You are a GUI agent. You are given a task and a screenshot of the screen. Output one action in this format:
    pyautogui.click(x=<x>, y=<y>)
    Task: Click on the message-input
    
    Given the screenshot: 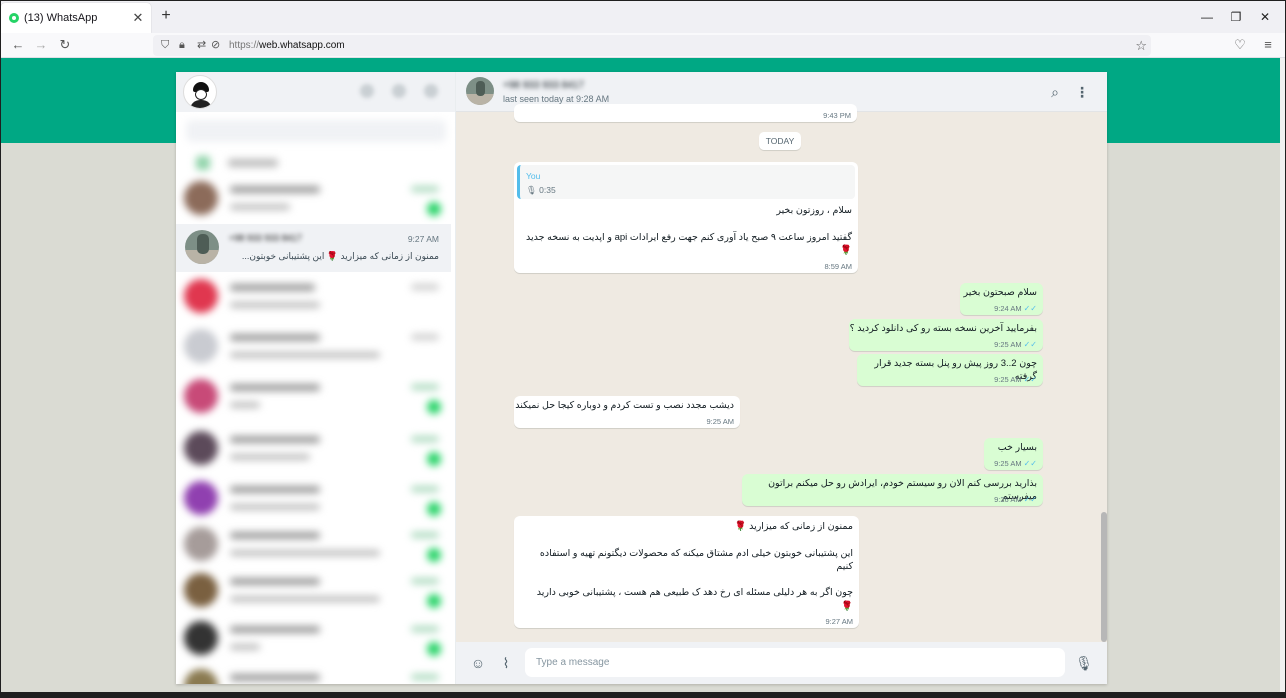 What is the action you would take?
    pyautogui.click(x=795, y=662)
    